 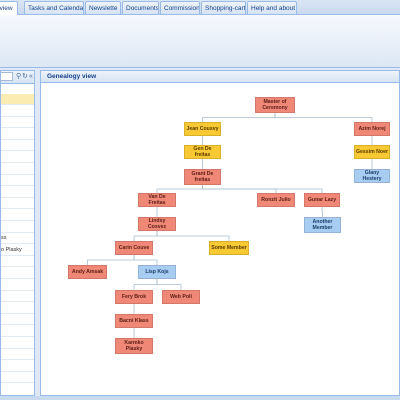 I want to click on tab-1: t view, so click(x=9, y=8).